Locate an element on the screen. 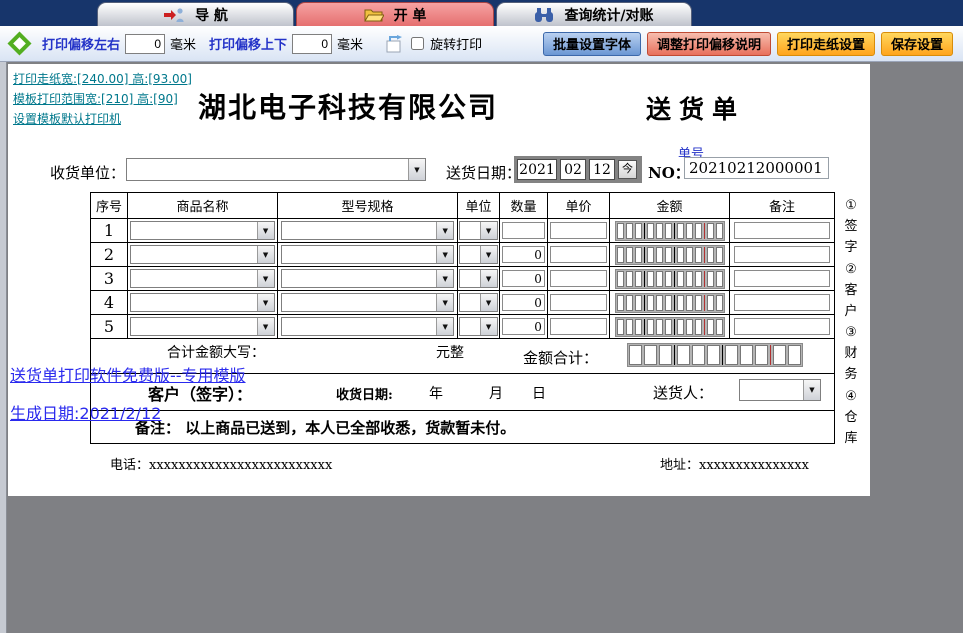 Image resolution: width=963 pixels, height=633 pixels. generated-date-link: 生成日期:2021/2/12 is located at coordinates (85, 412).